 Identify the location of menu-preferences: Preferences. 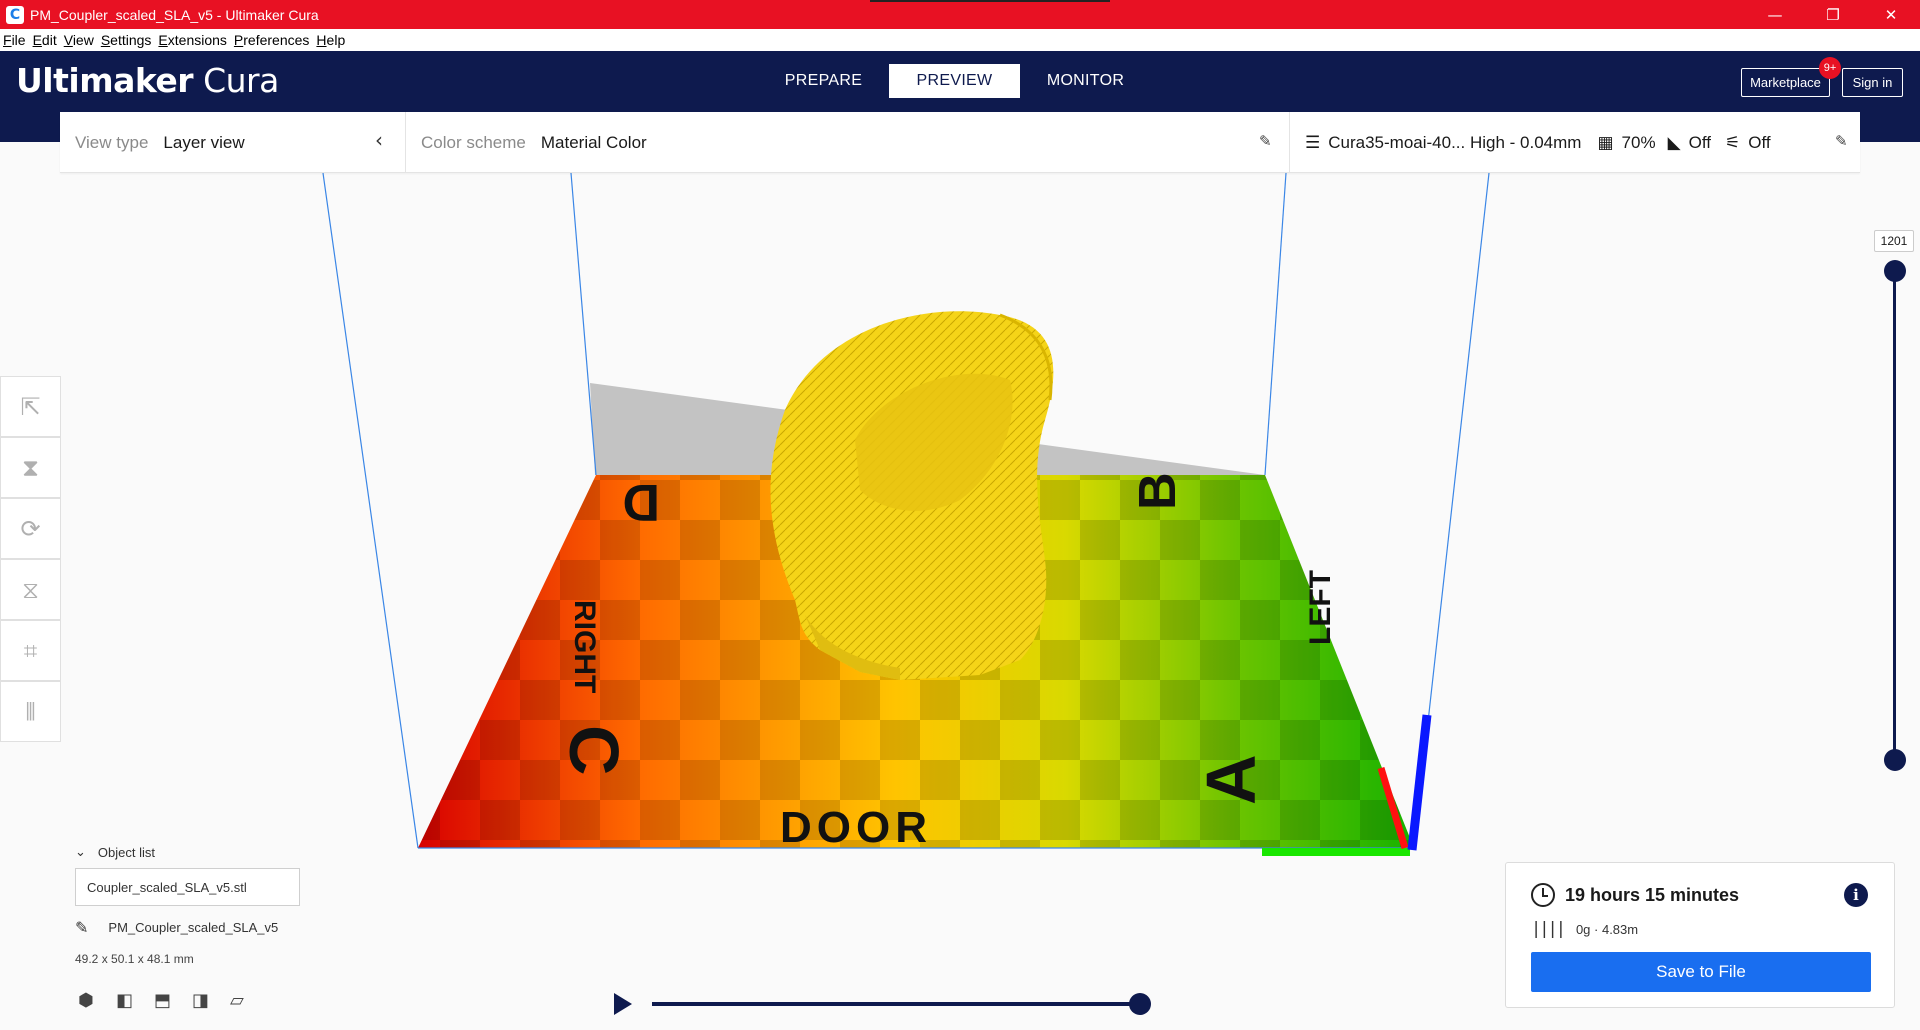
(272, 40).